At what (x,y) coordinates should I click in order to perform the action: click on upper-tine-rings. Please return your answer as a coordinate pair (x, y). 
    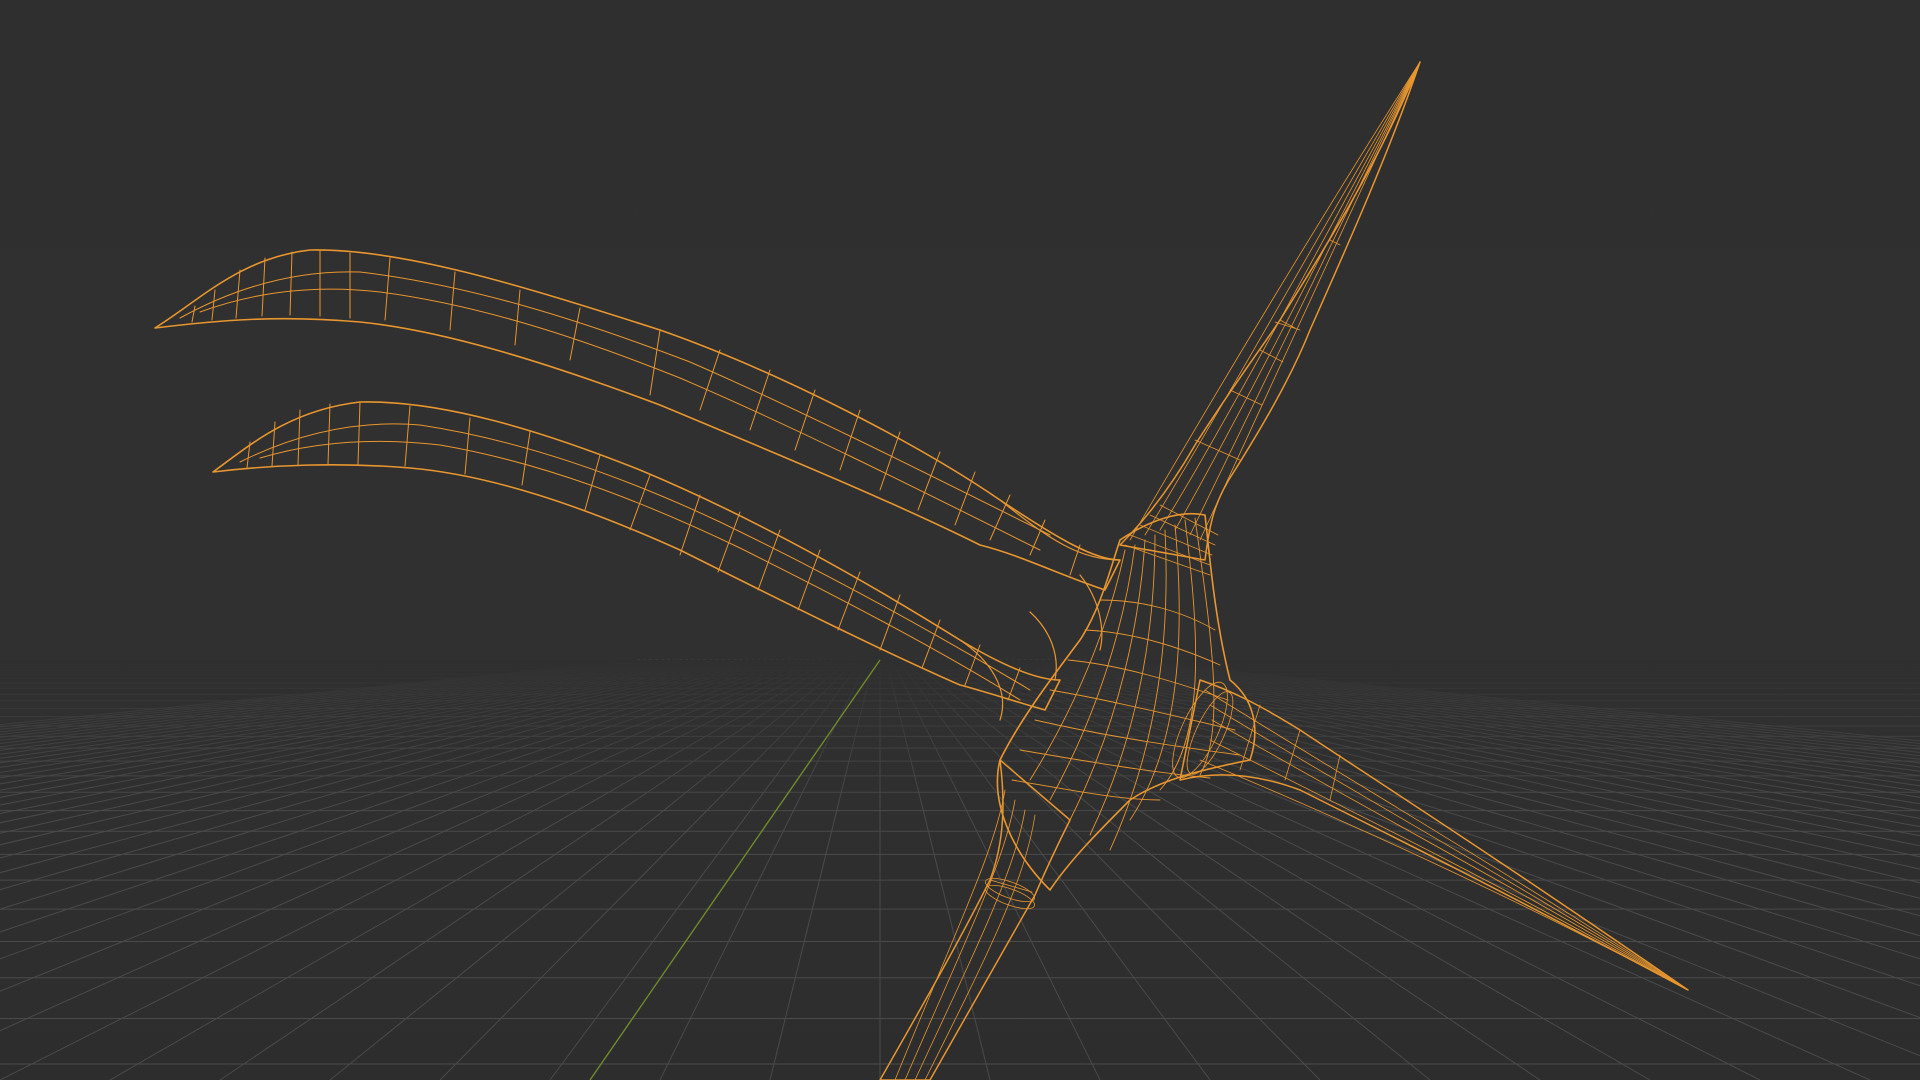
    Looking at the image, I should click on (636, 413).